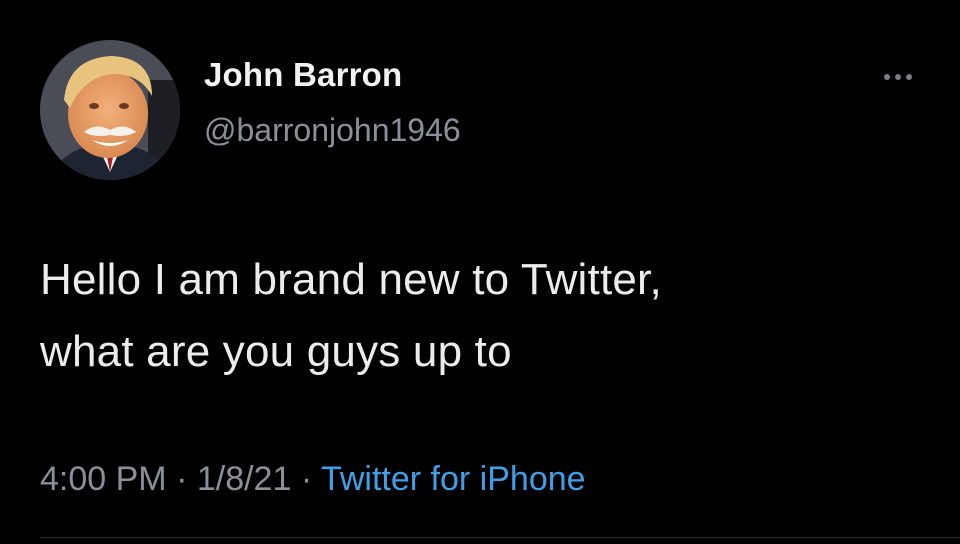 This screenshot has height=544, width=960. Describe the element at coordinates (303, 75) in the screenshot. I see `display-name: John Barron` at that location.